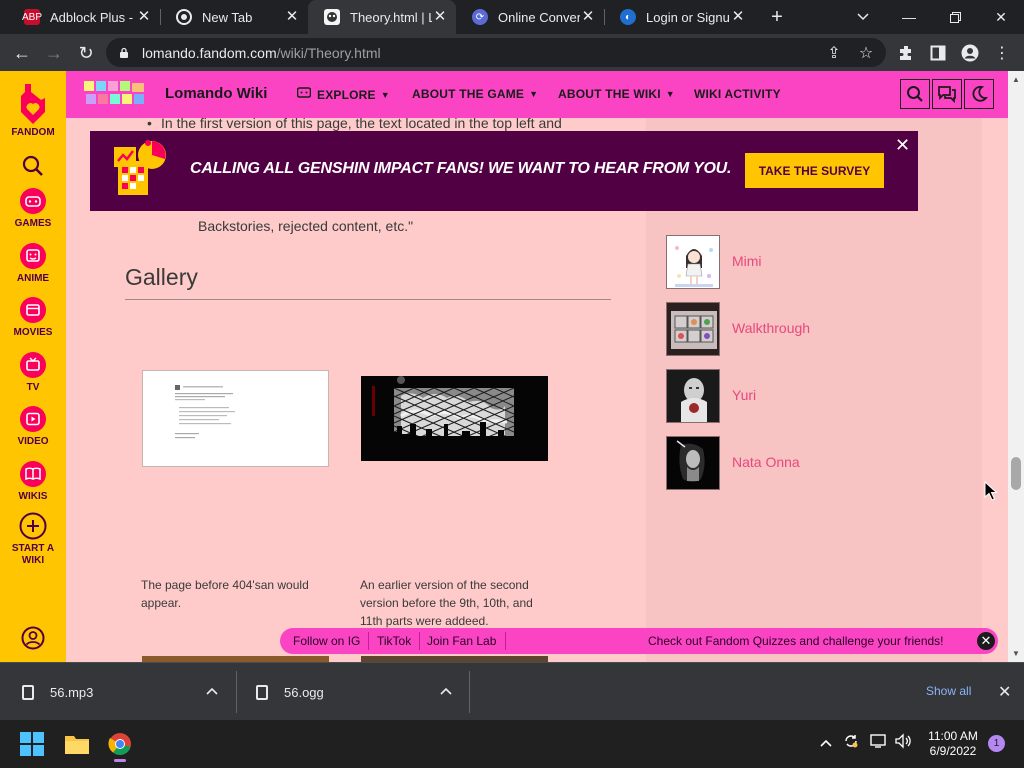 The width and height of the screenshot is (1024, 768). I want to click on rail-label: ANIME, so click(33, 278).